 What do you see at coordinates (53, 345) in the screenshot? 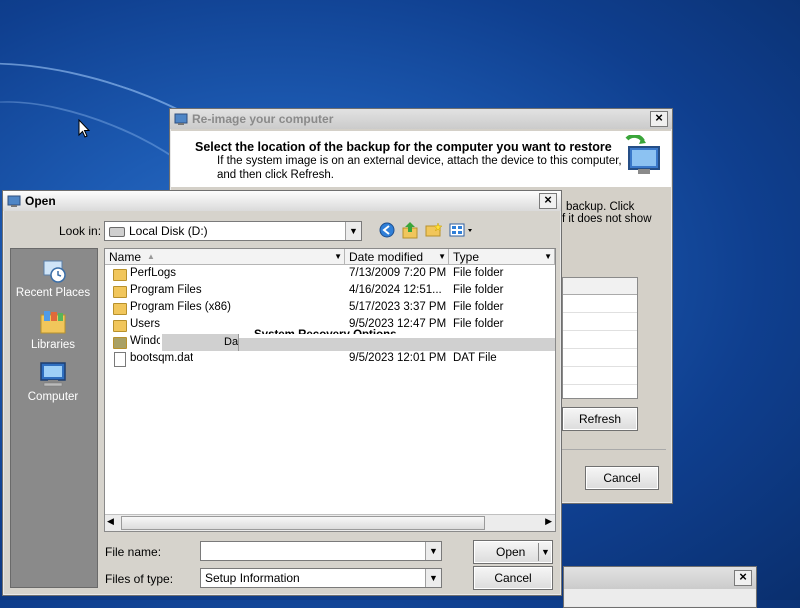
I see `place-libraries-label: Libraries` at bounding box center [53, 345].